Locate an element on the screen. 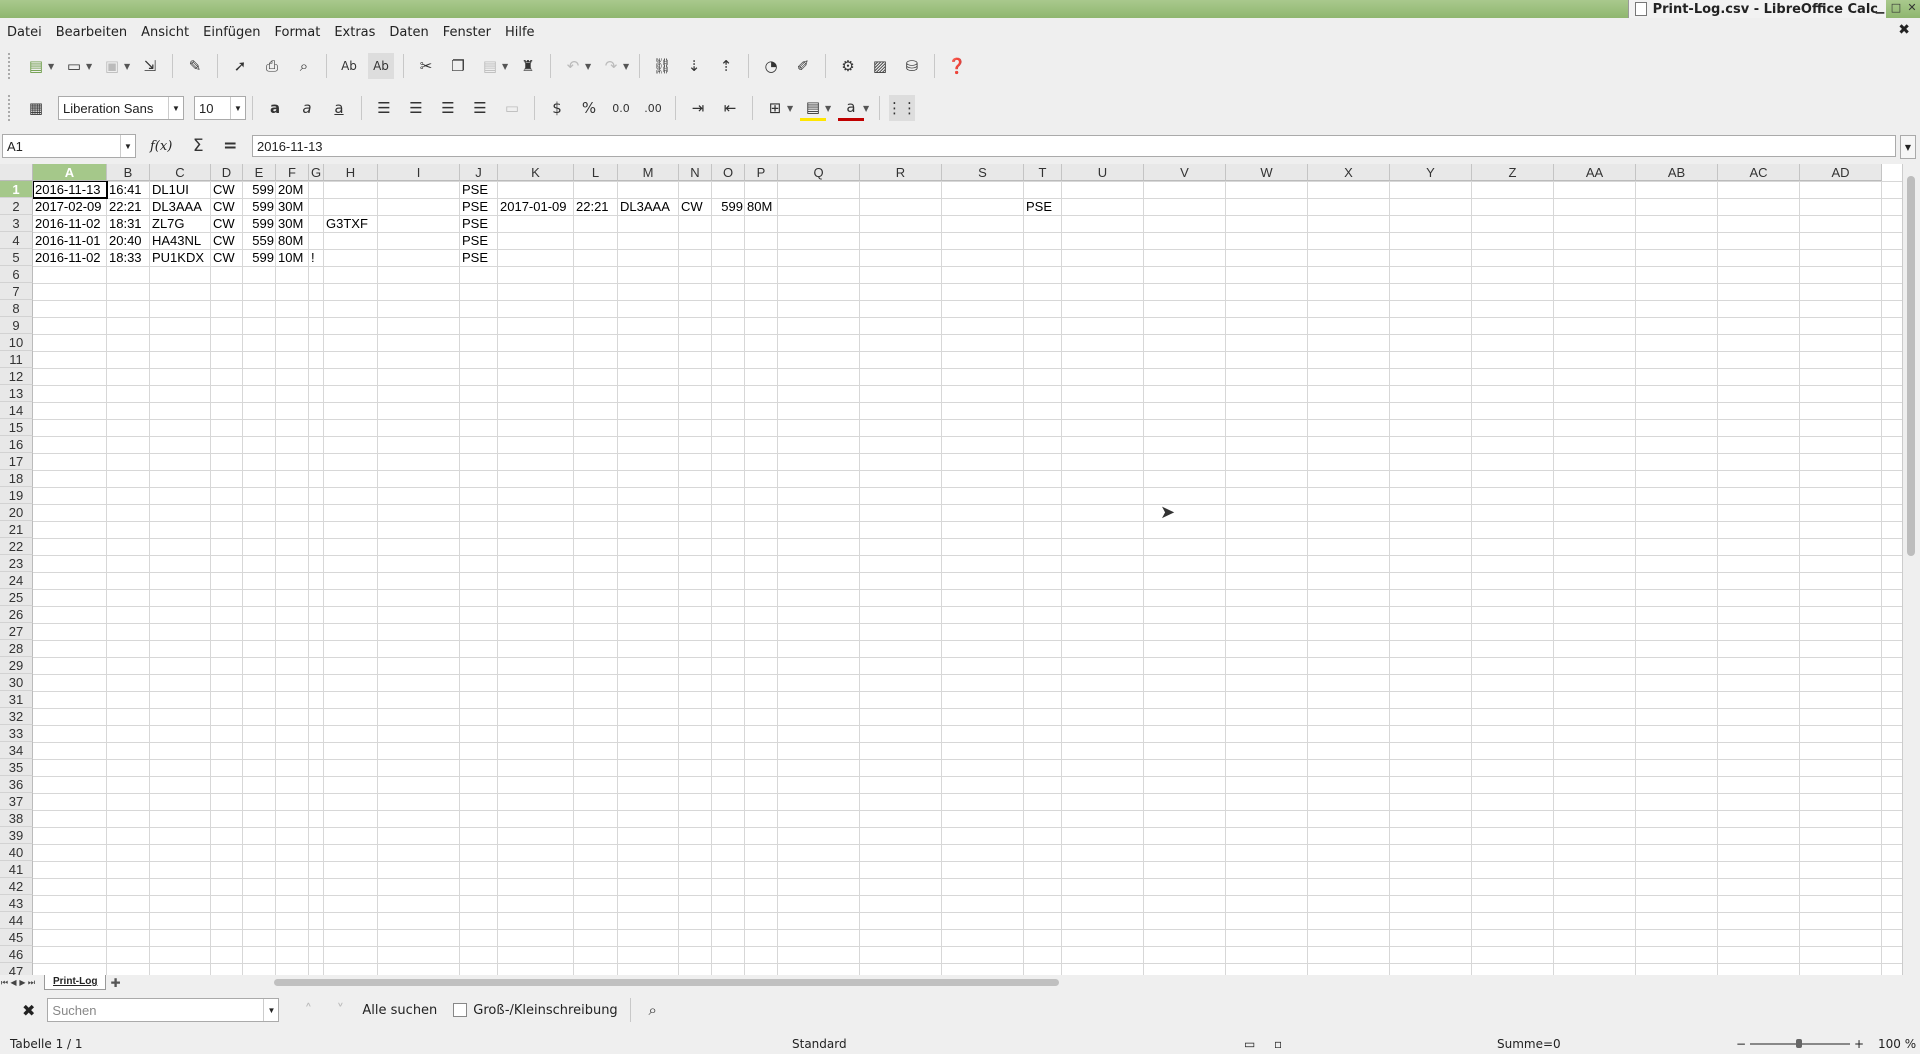  sort-descending-icon: ⇡ is located at coordinates (726, 66).